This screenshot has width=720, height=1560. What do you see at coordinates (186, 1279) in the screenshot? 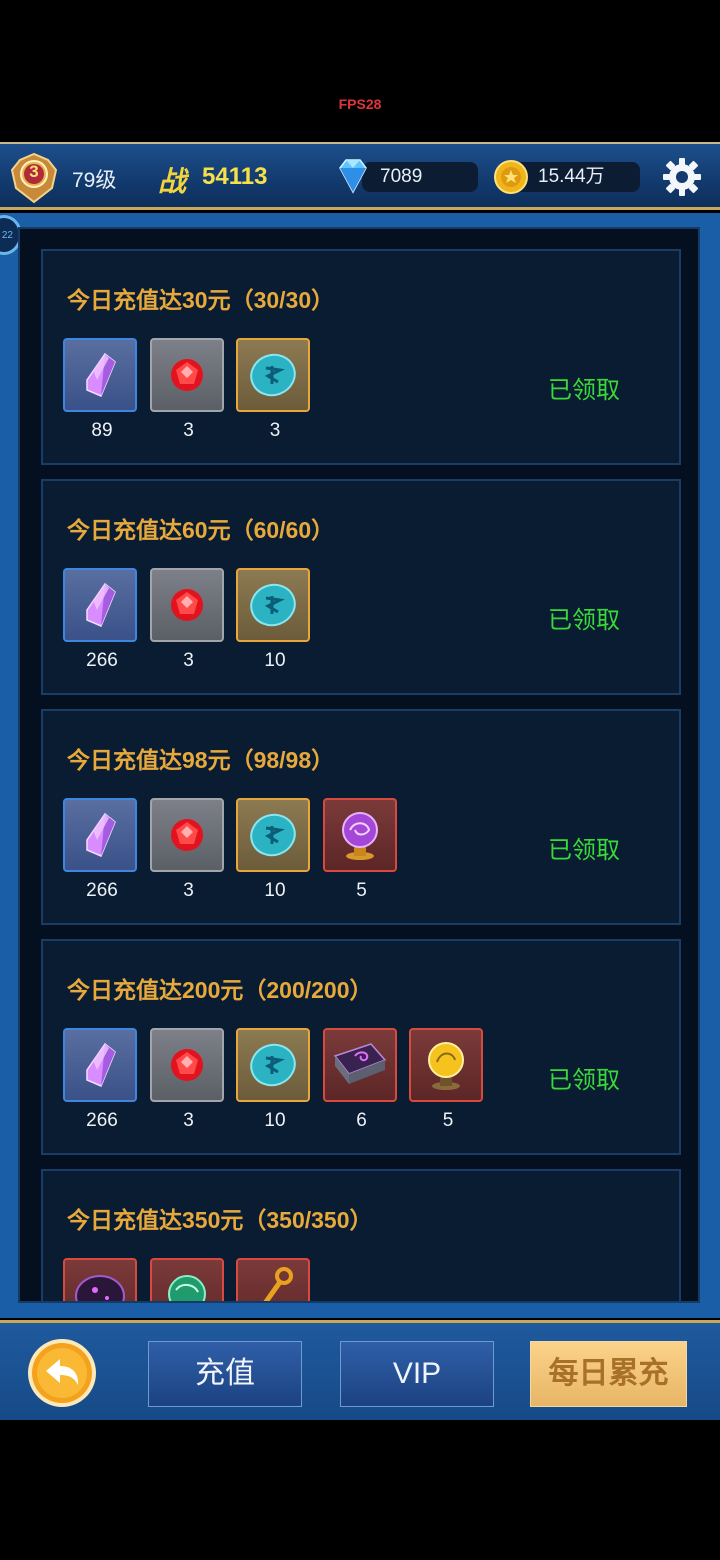
I see `green-orb-icon` at bounding box center [186, 1279].